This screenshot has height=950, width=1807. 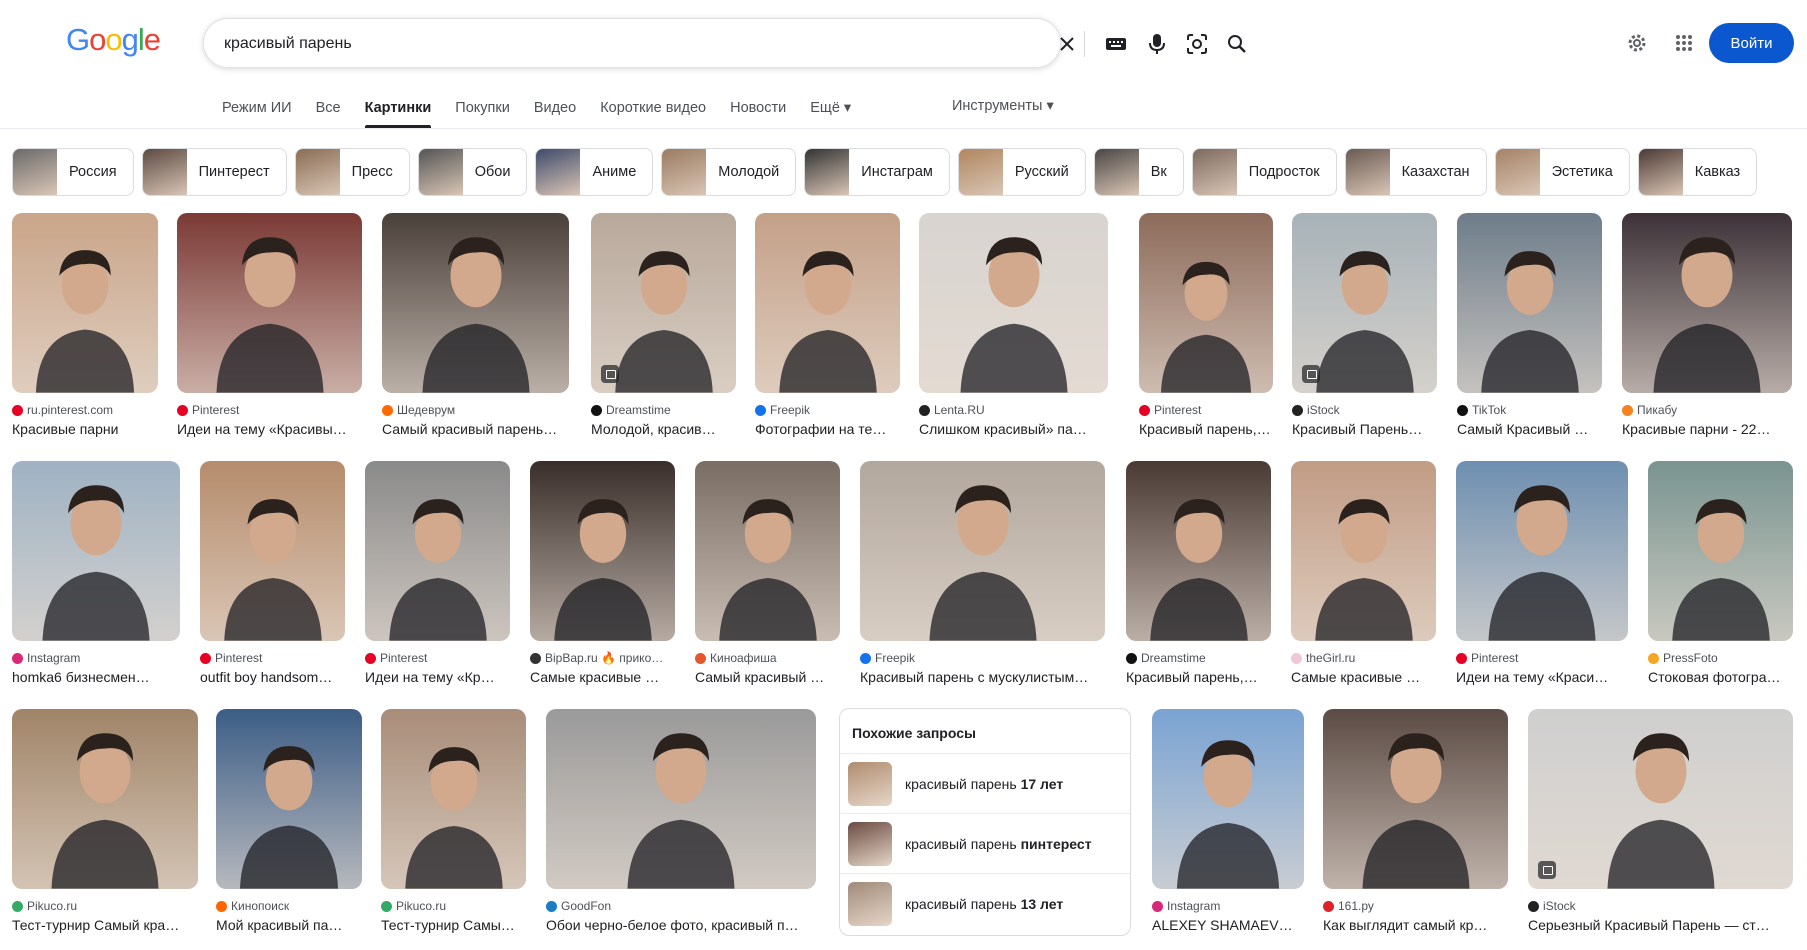 I want to click on clear-icon, so click(x=1067, y=44).